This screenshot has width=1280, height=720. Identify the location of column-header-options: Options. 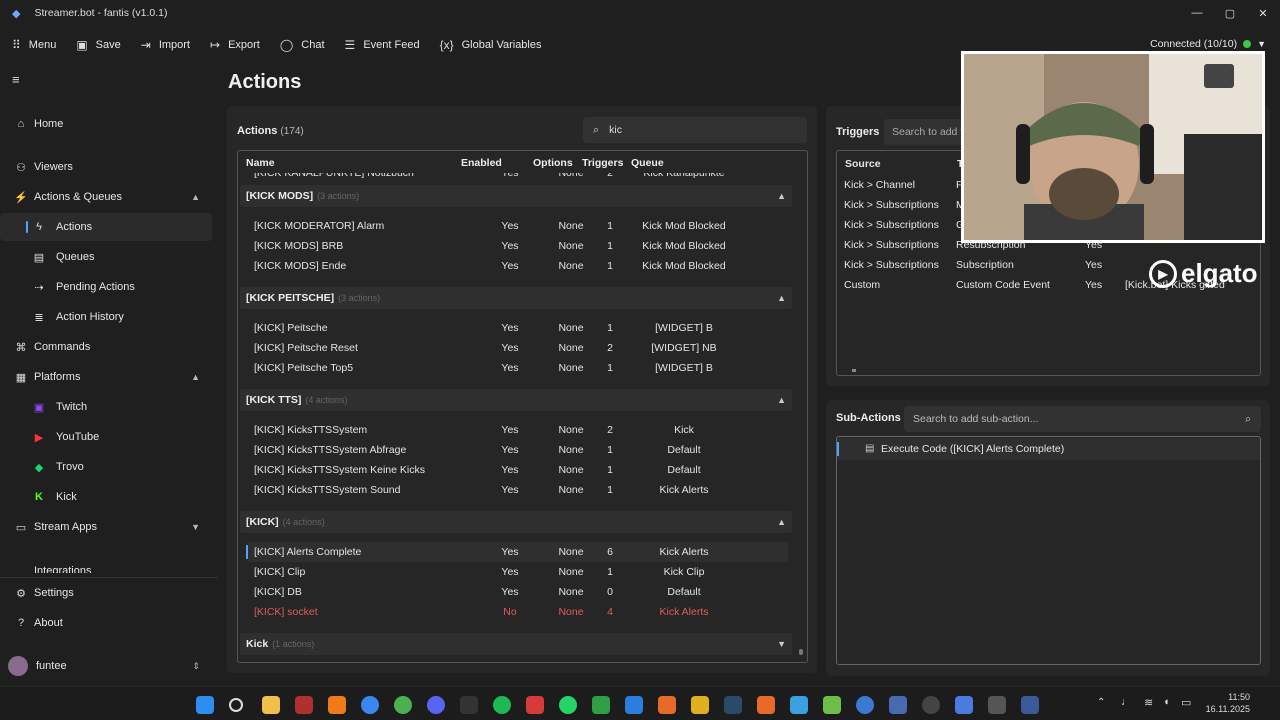
(553, 163).